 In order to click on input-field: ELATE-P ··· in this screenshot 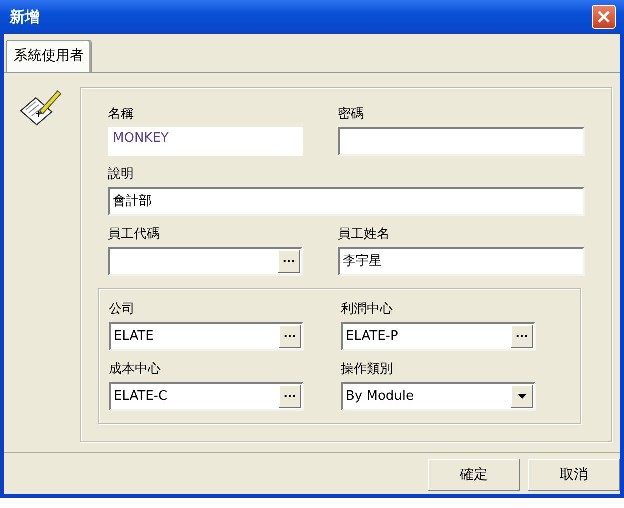, I will do `click(438, 336)`.